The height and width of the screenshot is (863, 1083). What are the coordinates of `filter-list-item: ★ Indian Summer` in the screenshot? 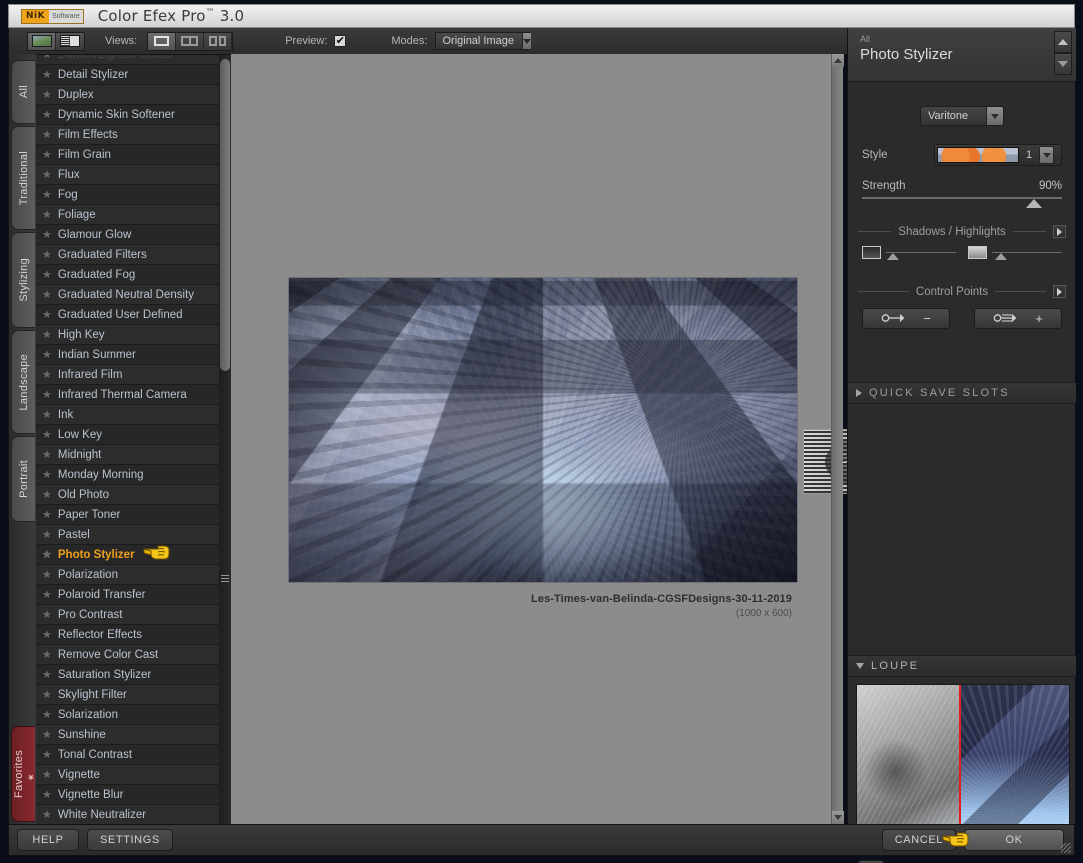 It's located at (127, 355).